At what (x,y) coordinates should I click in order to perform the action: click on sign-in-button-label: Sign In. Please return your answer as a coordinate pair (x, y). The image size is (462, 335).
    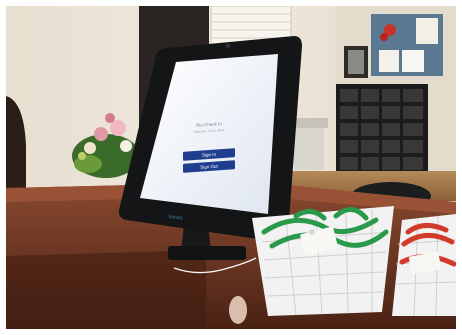
    Looking at the image, I should click on (209, 155).